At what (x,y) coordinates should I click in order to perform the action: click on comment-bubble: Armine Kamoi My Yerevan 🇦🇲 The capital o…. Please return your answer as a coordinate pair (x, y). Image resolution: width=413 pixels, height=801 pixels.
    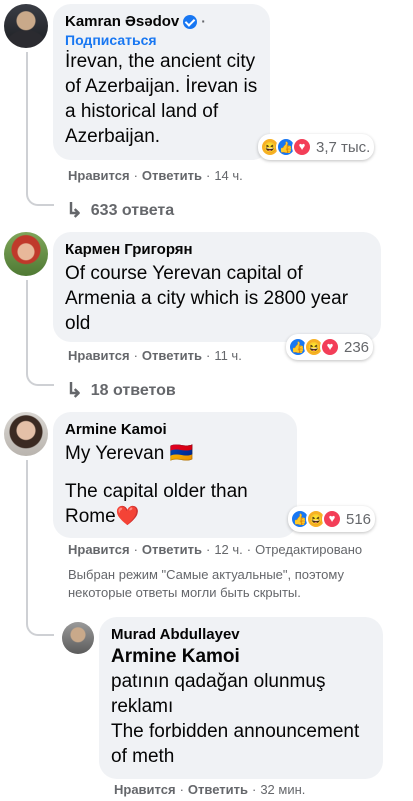
    Looking at the image, I should click on (175, 475).